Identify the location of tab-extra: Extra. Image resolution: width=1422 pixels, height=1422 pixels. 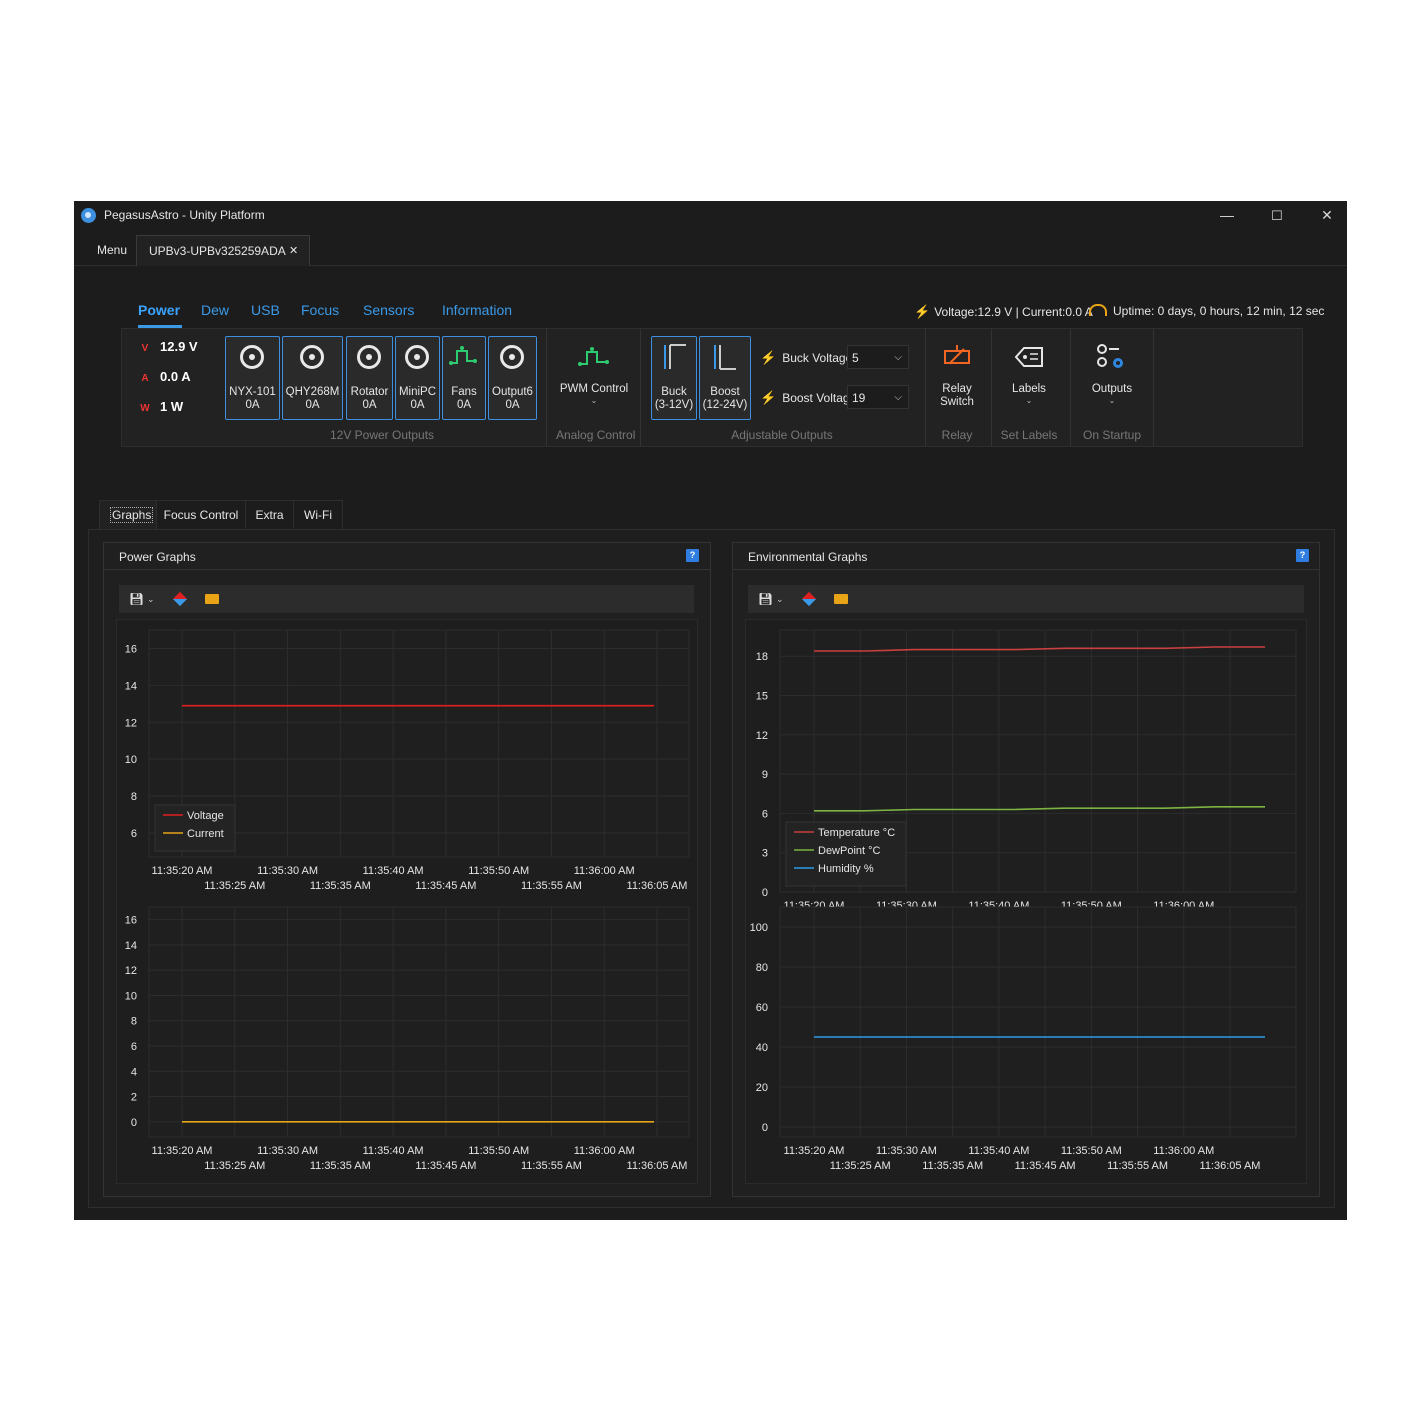
(269, 514).